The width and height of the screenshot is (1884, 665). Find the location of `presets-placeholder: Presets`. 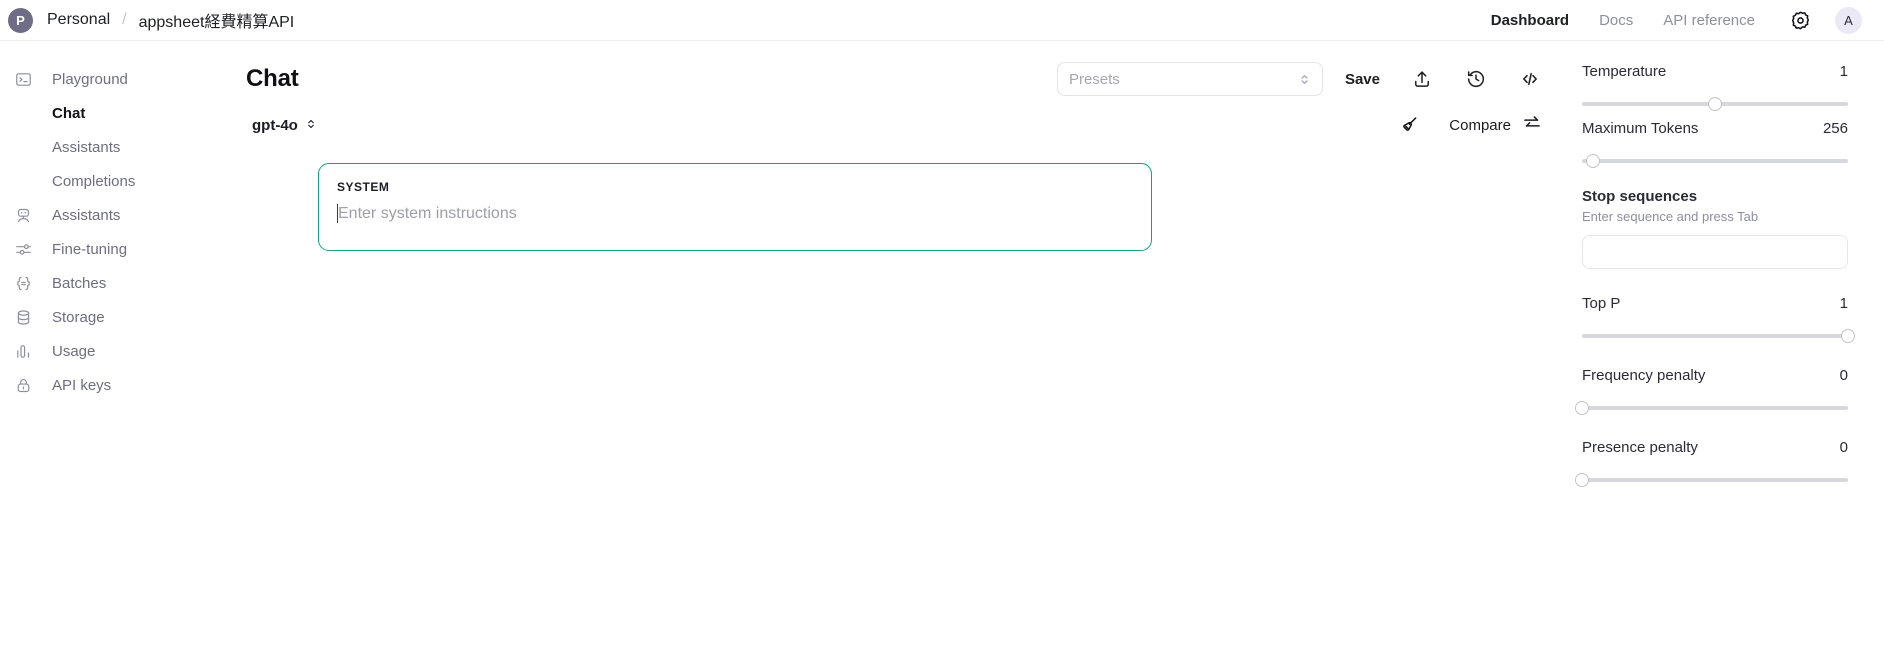

presets-placeholder: Presets is located at coordinates (1094, 79).